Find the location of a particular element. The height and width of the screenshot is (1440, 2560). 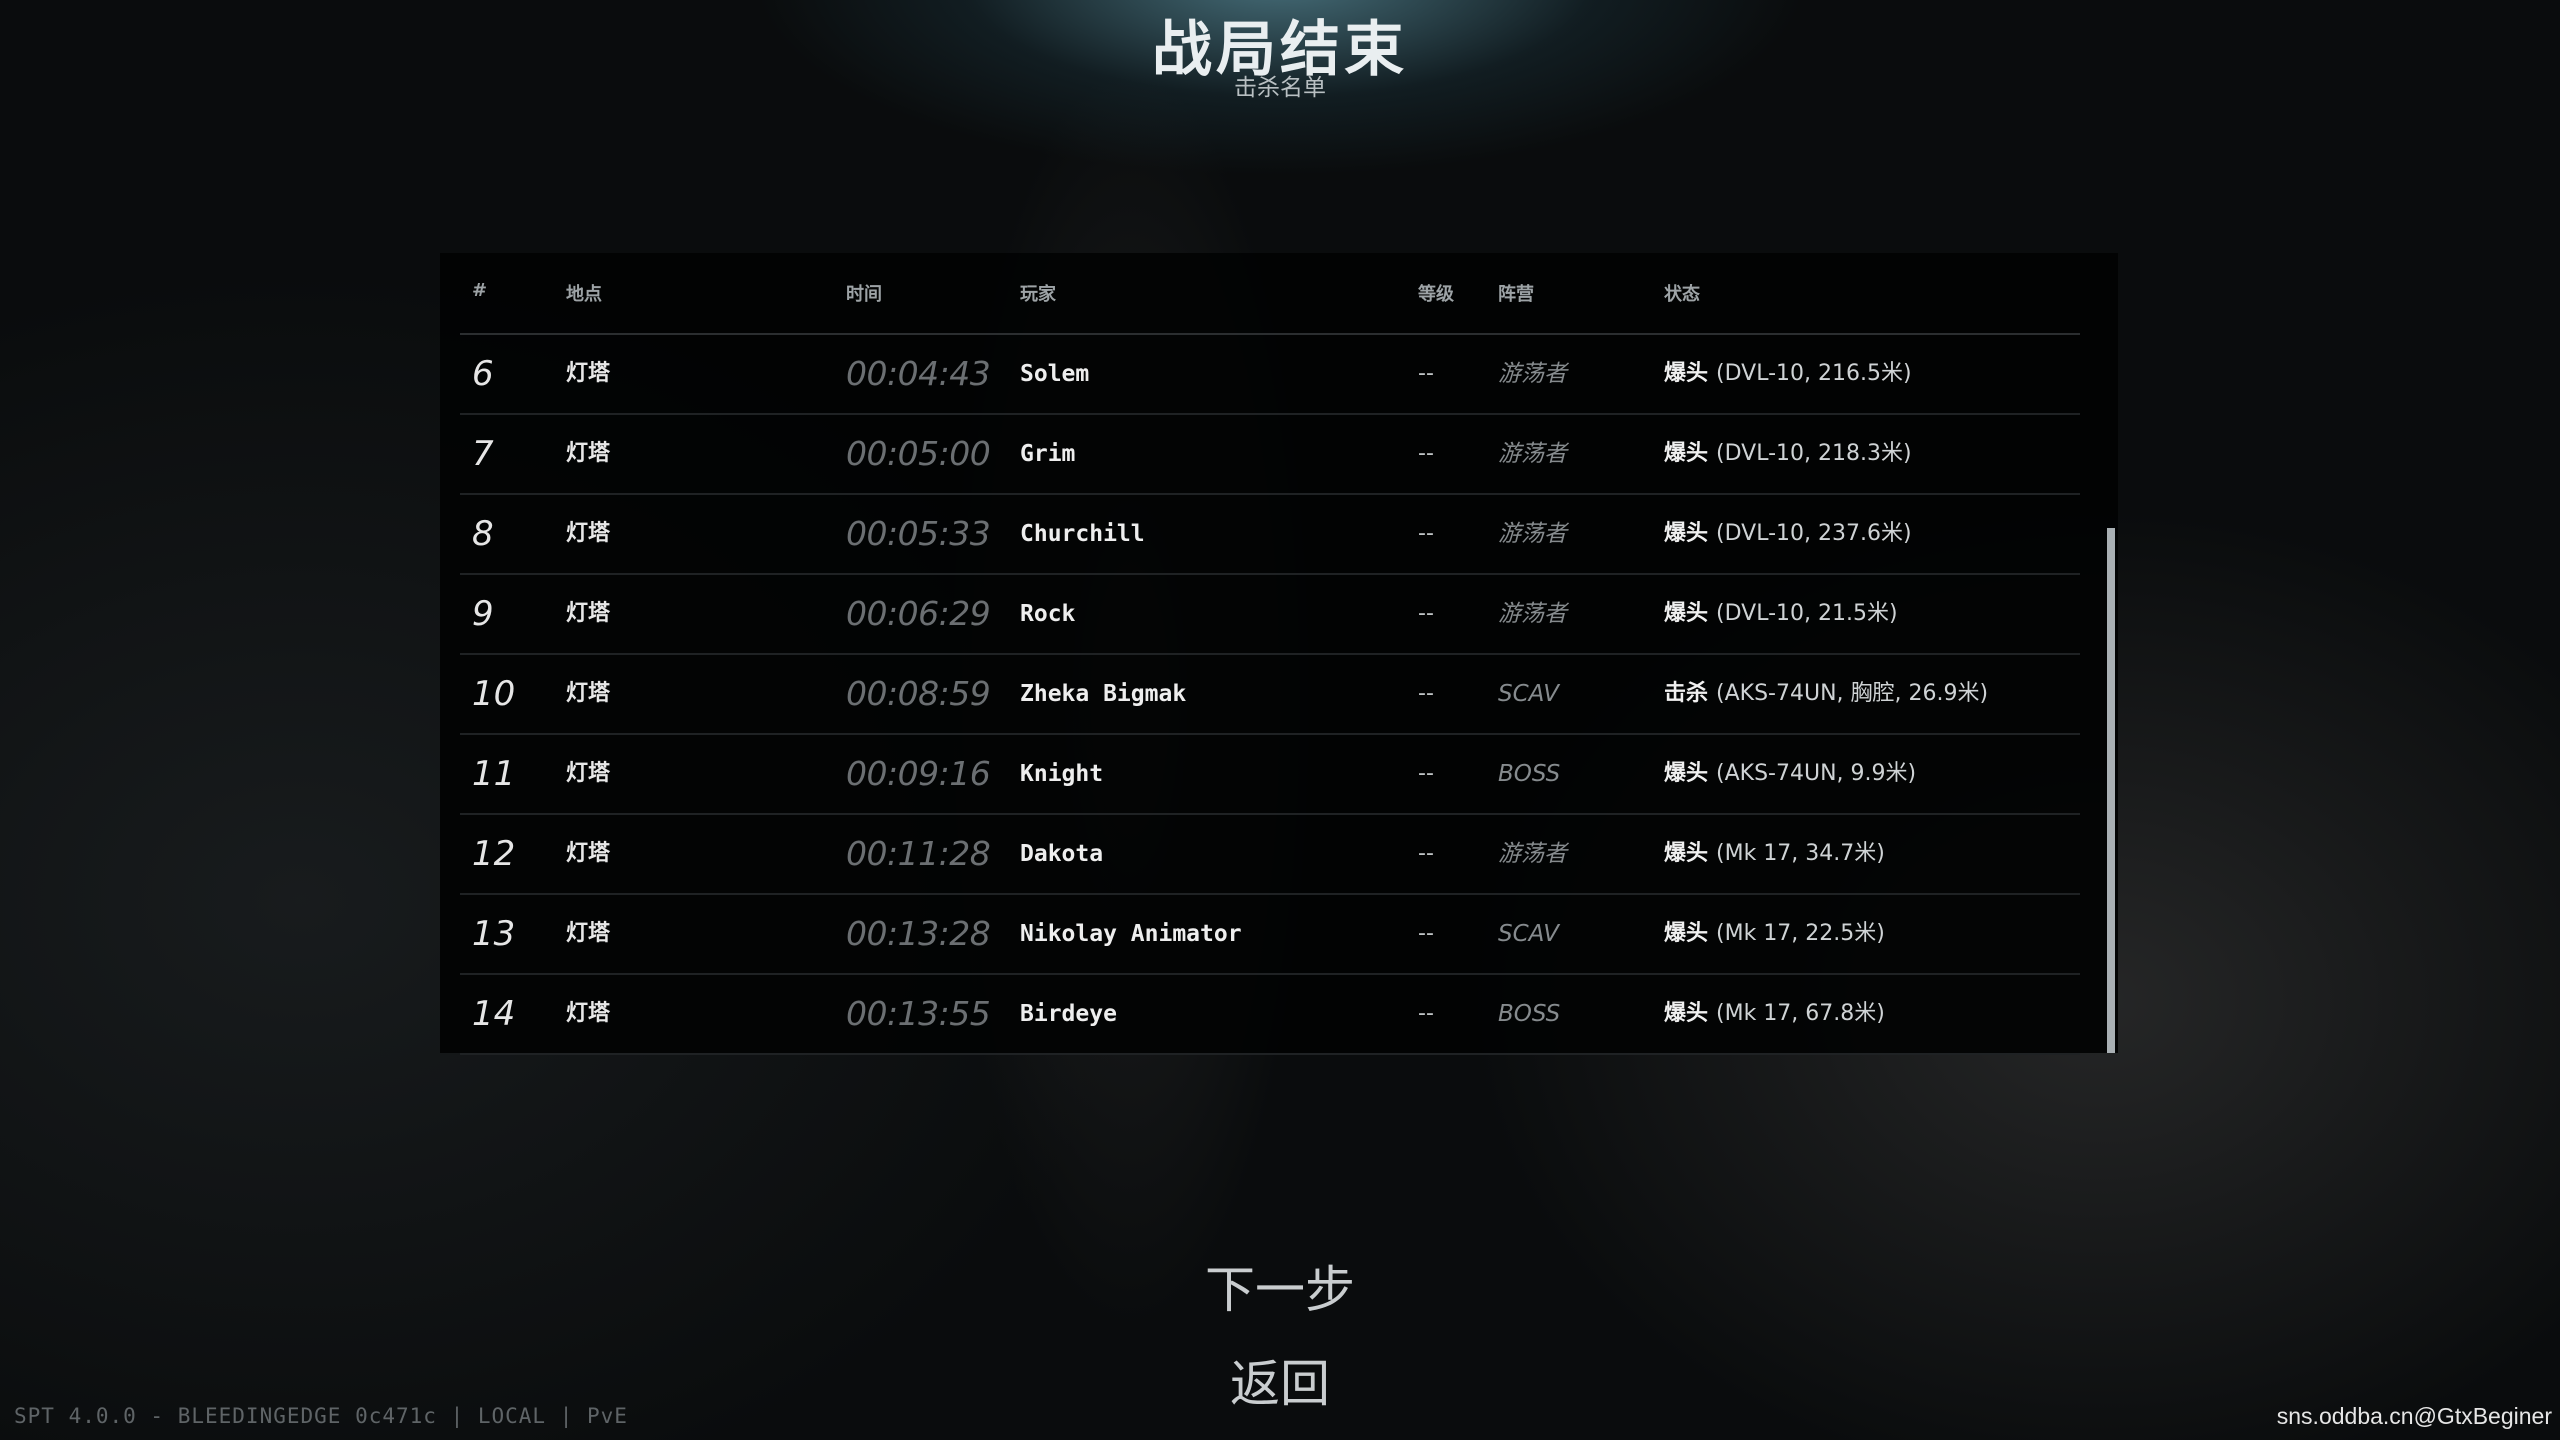

row-player: Churchill is located at coordinates (1082, 534).